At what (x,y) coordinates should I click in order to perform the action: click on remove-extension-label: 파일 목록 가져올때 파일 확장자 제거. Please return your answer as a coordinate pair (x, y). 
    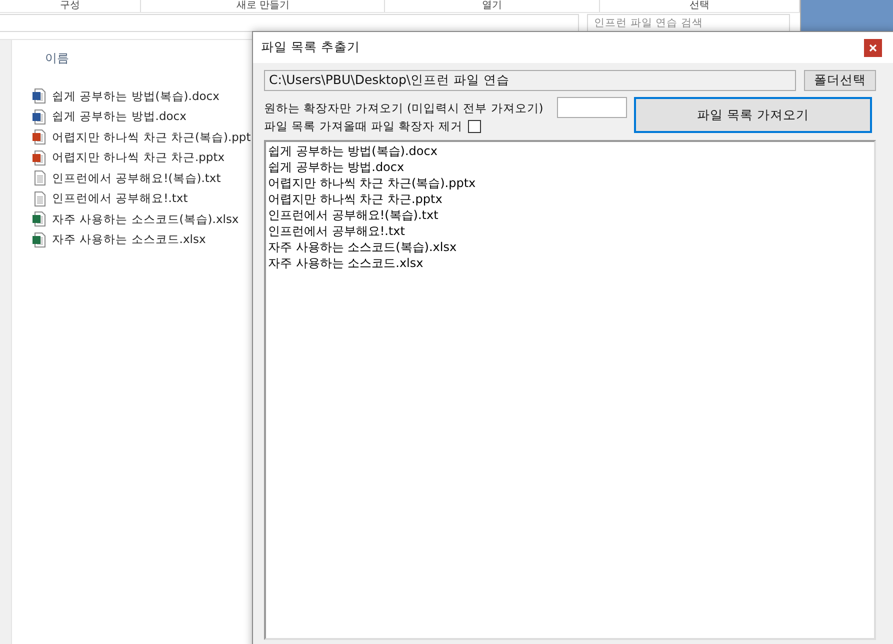
    Looking at the image, I should click on (408, 126).